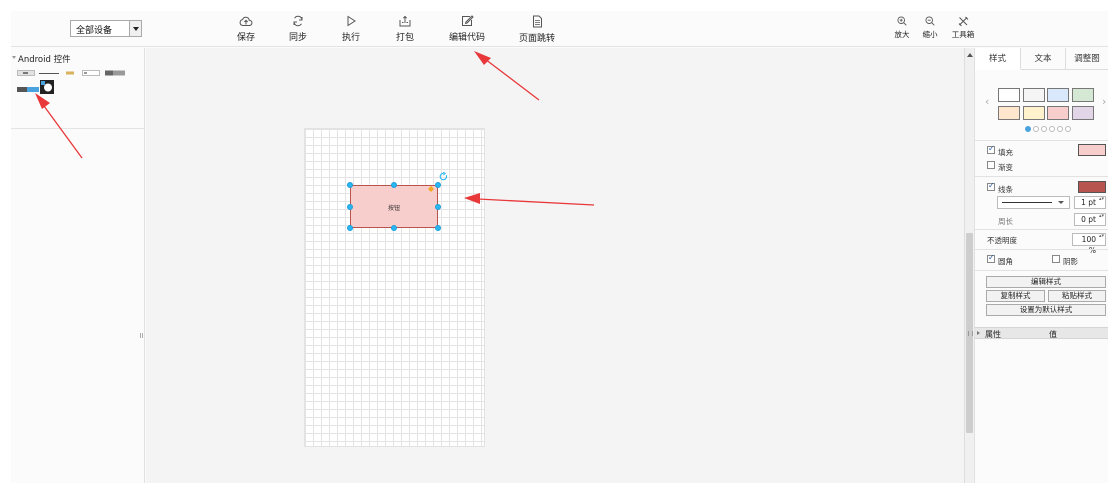 The image size is (1108, 483). Describe the element at coordinates (1002, 240) in the screenshot. I see `opacity-label: 不透明度` at that location.